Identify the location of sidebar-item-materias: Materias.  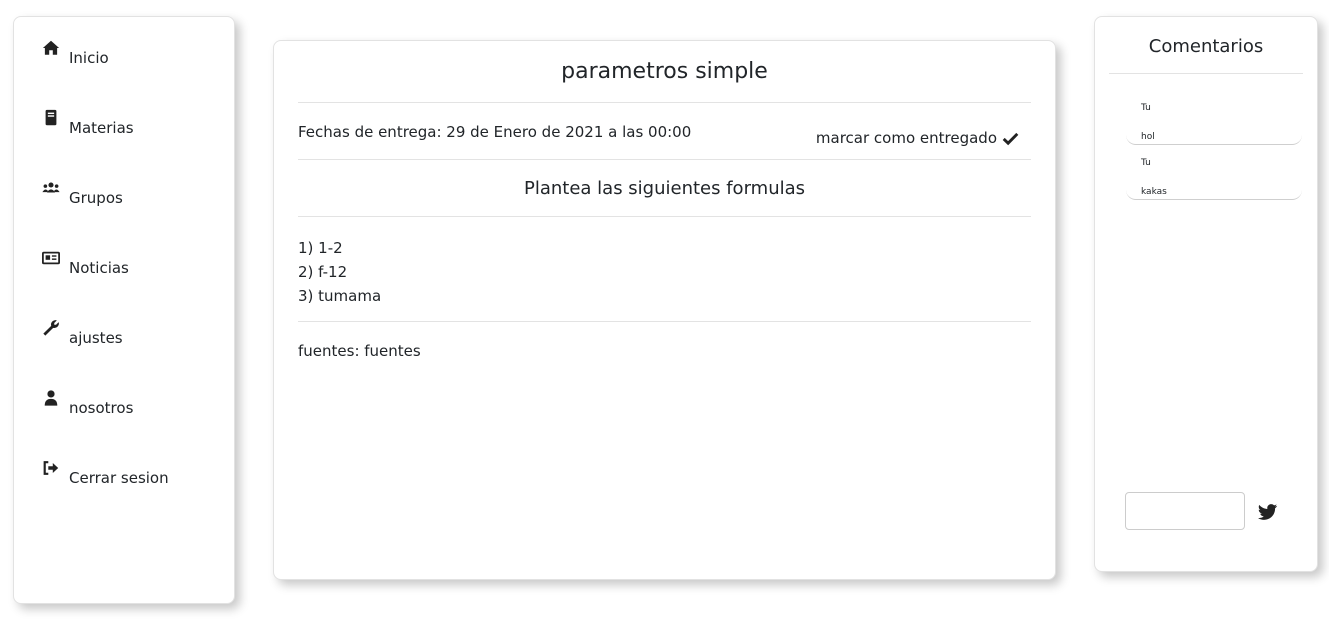
(88, 122).